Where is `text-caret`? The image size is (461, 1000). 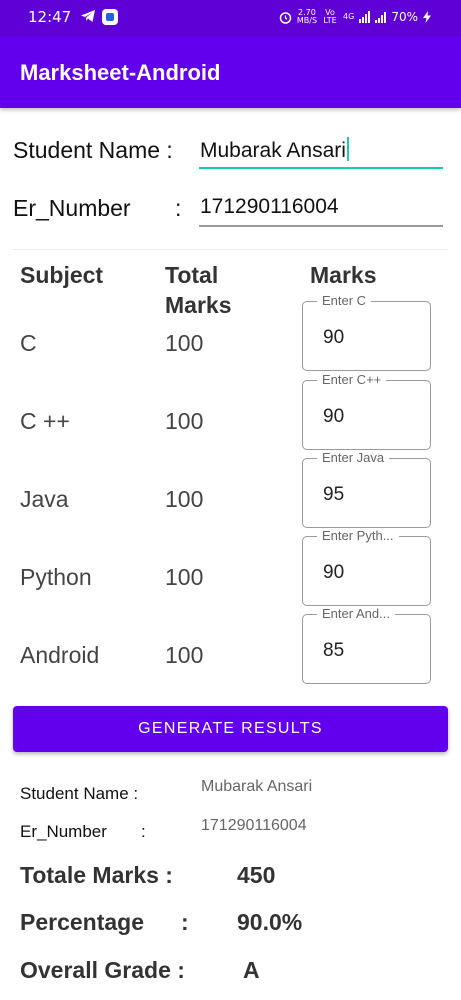 text-caret is located at coordinates (347, 149).